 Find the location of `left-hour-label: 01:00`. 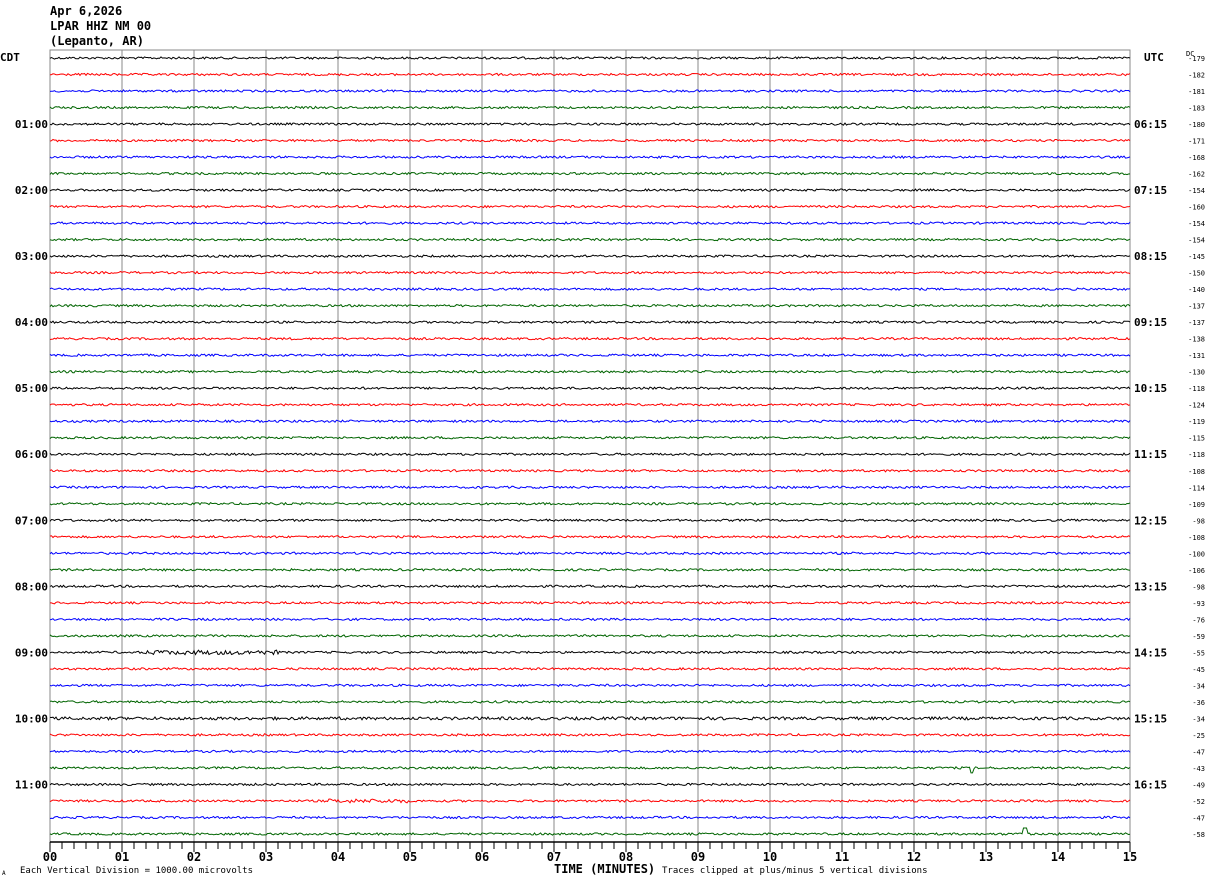

left-hour-label: 01:00 is located at coordinates (31, 124).